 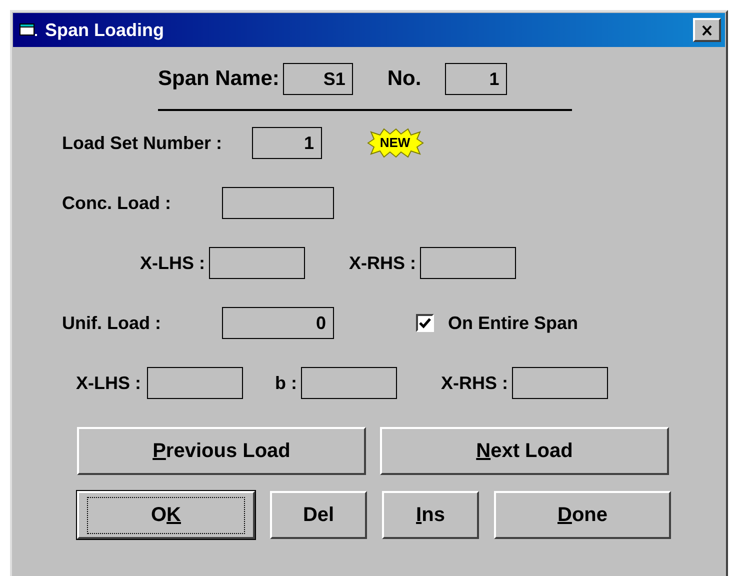 What do you see at coordinates (278, 323) in the screenshot?
I see `unif-load-field: 0` at bounding box center [278, 323].